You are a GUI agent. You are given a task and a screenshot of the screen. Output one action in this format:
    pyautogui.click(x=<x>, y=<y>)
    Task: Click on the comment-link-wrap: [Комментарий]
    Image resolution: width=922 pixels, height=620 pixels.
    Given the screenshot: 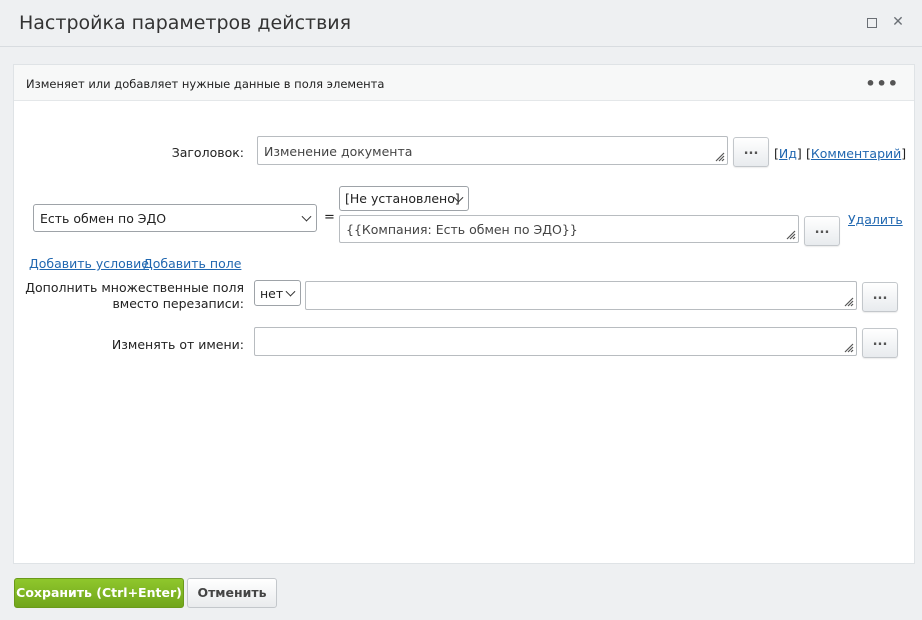 What is the action you would take?
    pyautogui.click(x=856, y=153)
    